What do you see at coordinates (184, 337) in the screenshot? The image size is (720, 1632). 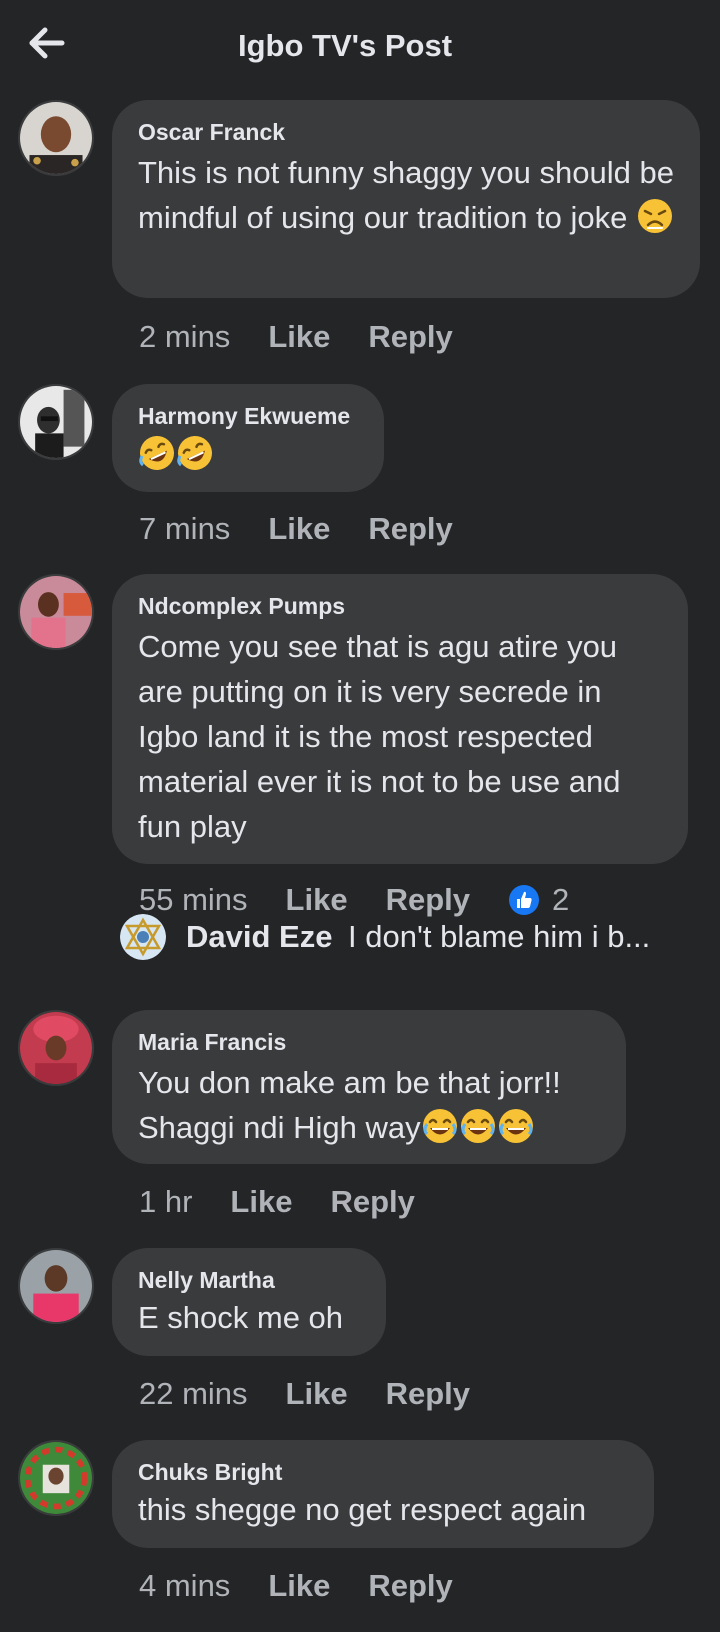 I see `comment-time: 2 mins` at bounding box center [184, 337].